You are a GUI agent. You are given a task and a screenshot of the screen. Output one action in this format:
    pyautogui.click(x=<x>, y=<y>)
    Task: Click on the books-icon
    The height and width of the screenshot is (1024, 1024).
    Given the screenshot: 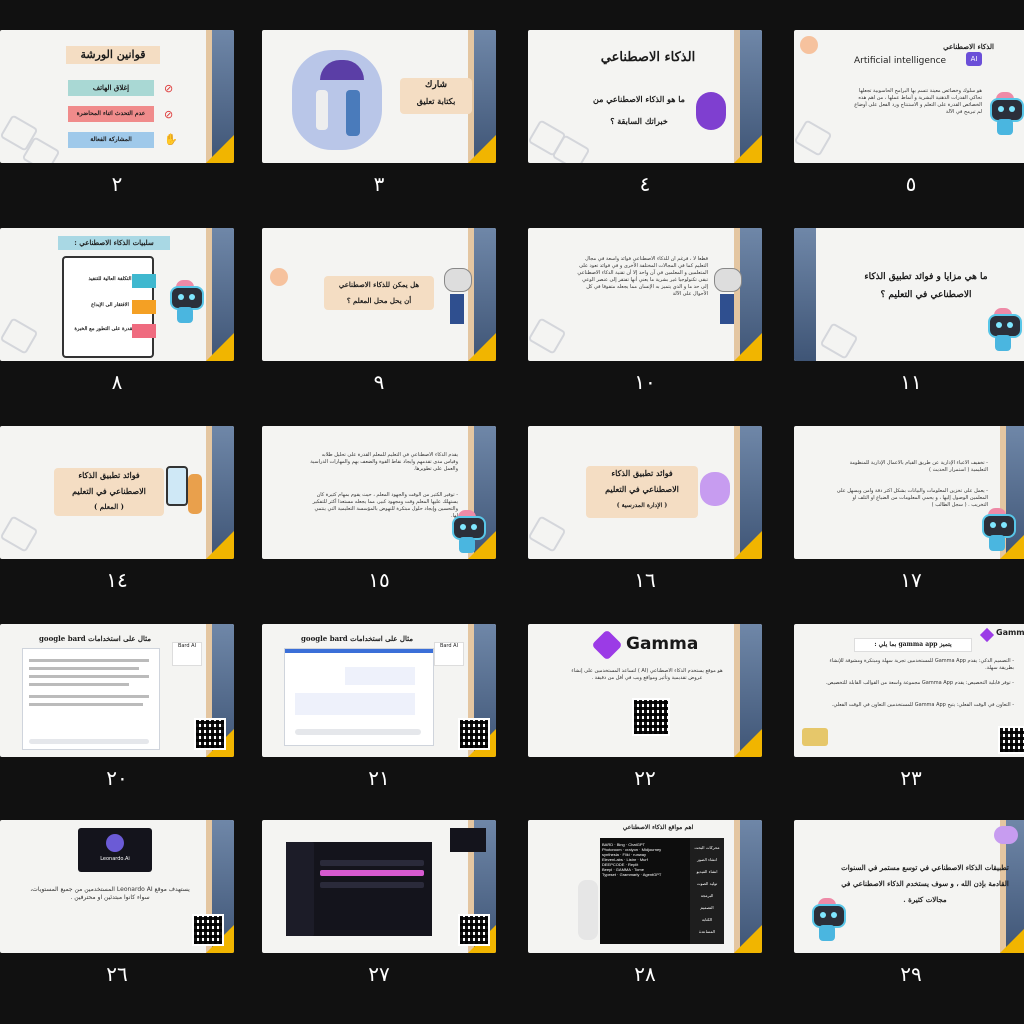 What is the action you would take?
    pyautogui.click(x=815, y=737)
    